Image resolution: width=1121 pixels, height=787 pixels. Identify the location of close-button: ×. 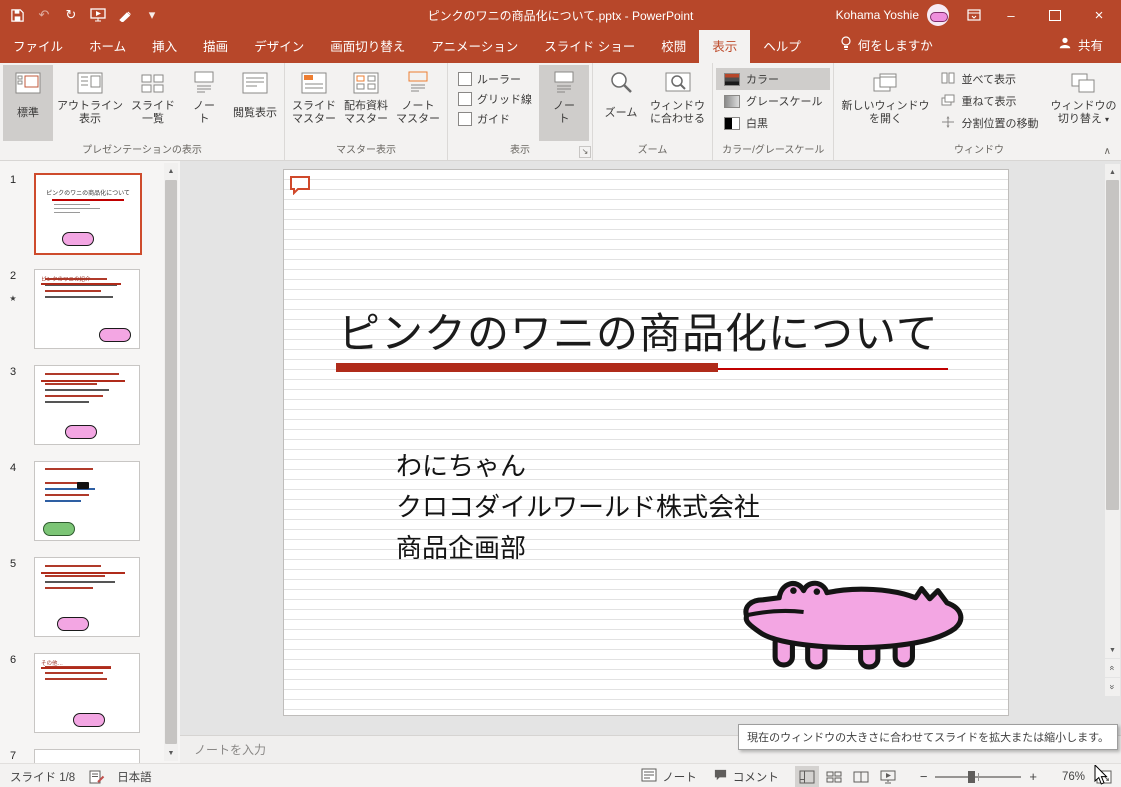
(1099, 15).